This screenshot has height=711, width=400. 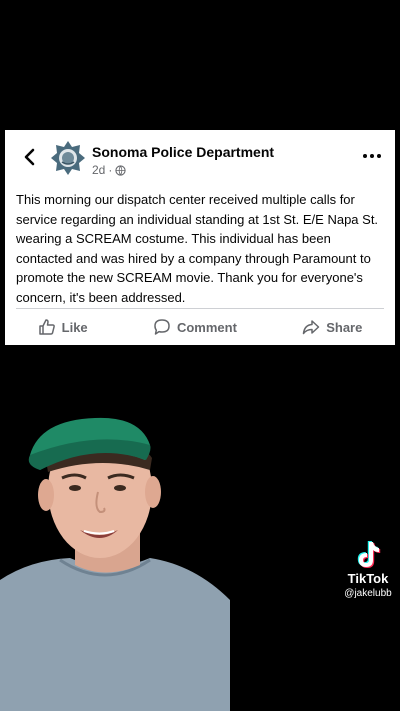 What do you see at coordinates (344, 327) in the screenshot?
I see `share-label: Share` at bounding box center [344, 327].